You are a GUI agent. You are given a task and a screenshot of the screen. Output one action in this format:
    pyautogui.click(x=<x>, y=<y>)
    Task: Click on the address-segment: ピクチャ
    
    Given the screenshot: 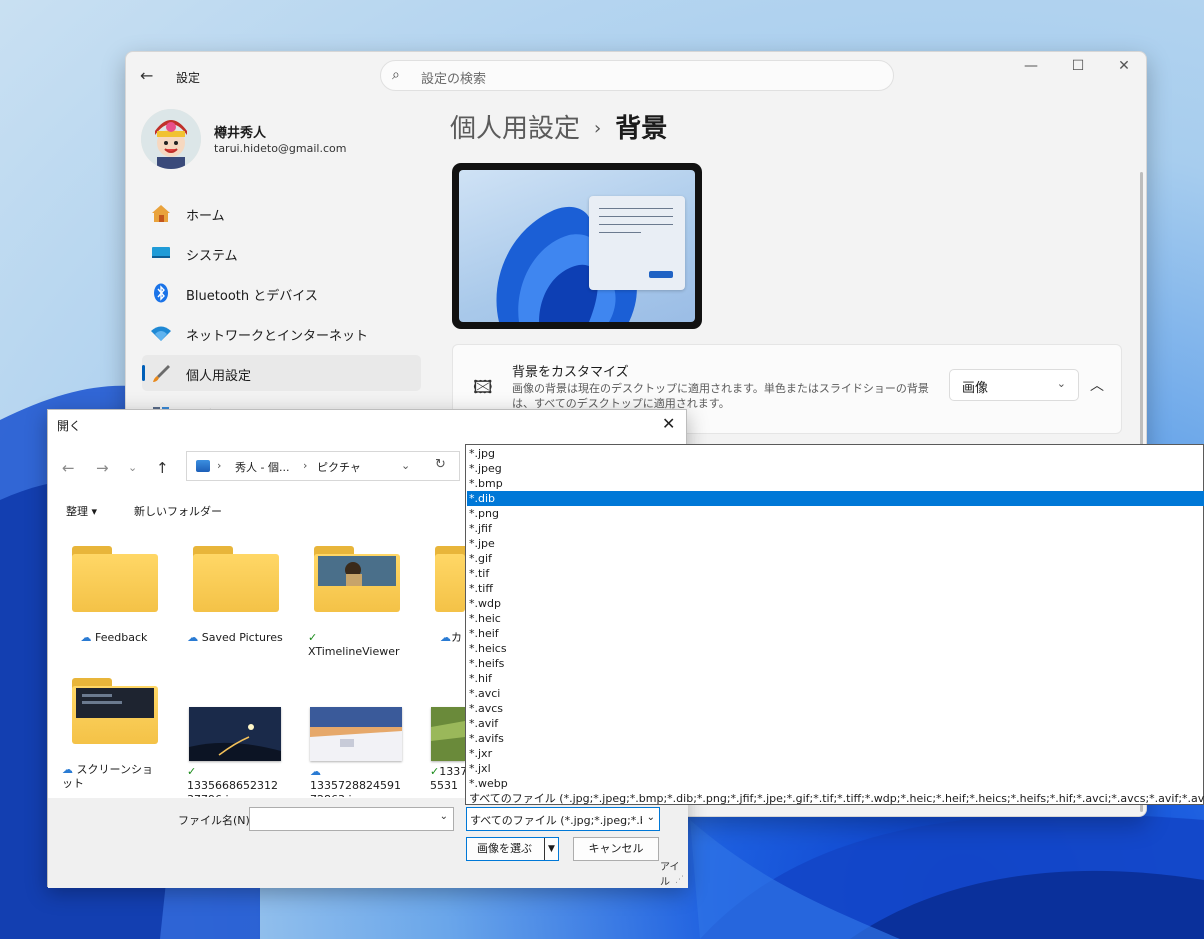 What is the action you would take?
    pyautogui.click(x=339, y=467)
    